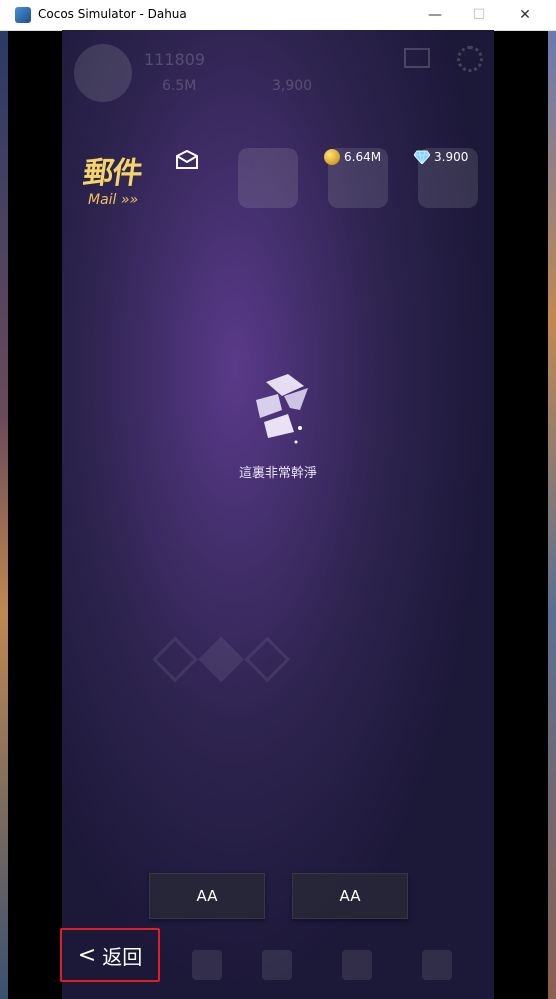 The width and height of the screenshot is (556, 999). What do you see at coordinates (422, 157) in the screenshot?
I see `diamond-icon` at bounding box center [422, 157].